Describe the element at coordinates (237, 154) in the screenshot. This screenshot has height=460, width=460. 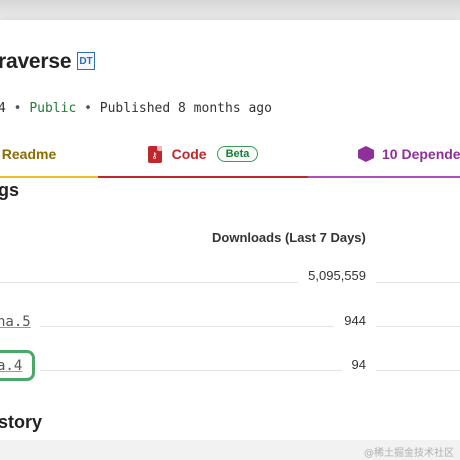
I see `beta-badge: Beta` at that location.